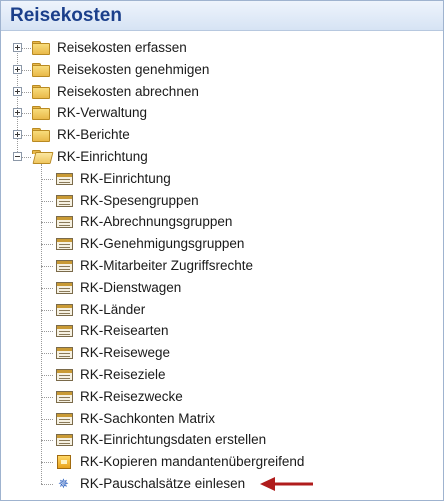  What do you see at coordinates (222, 201) in the screenshot?
I see `tree-leaf-item: RK-Spesengruppen` at bounding box center [222, 201].